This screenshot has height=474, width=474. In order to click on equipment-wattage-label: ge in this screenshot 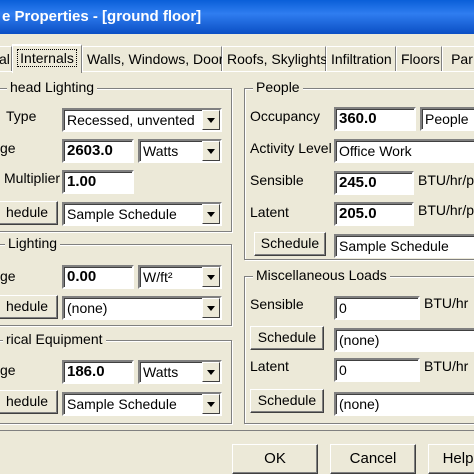, I will do `click(8, 370)`.